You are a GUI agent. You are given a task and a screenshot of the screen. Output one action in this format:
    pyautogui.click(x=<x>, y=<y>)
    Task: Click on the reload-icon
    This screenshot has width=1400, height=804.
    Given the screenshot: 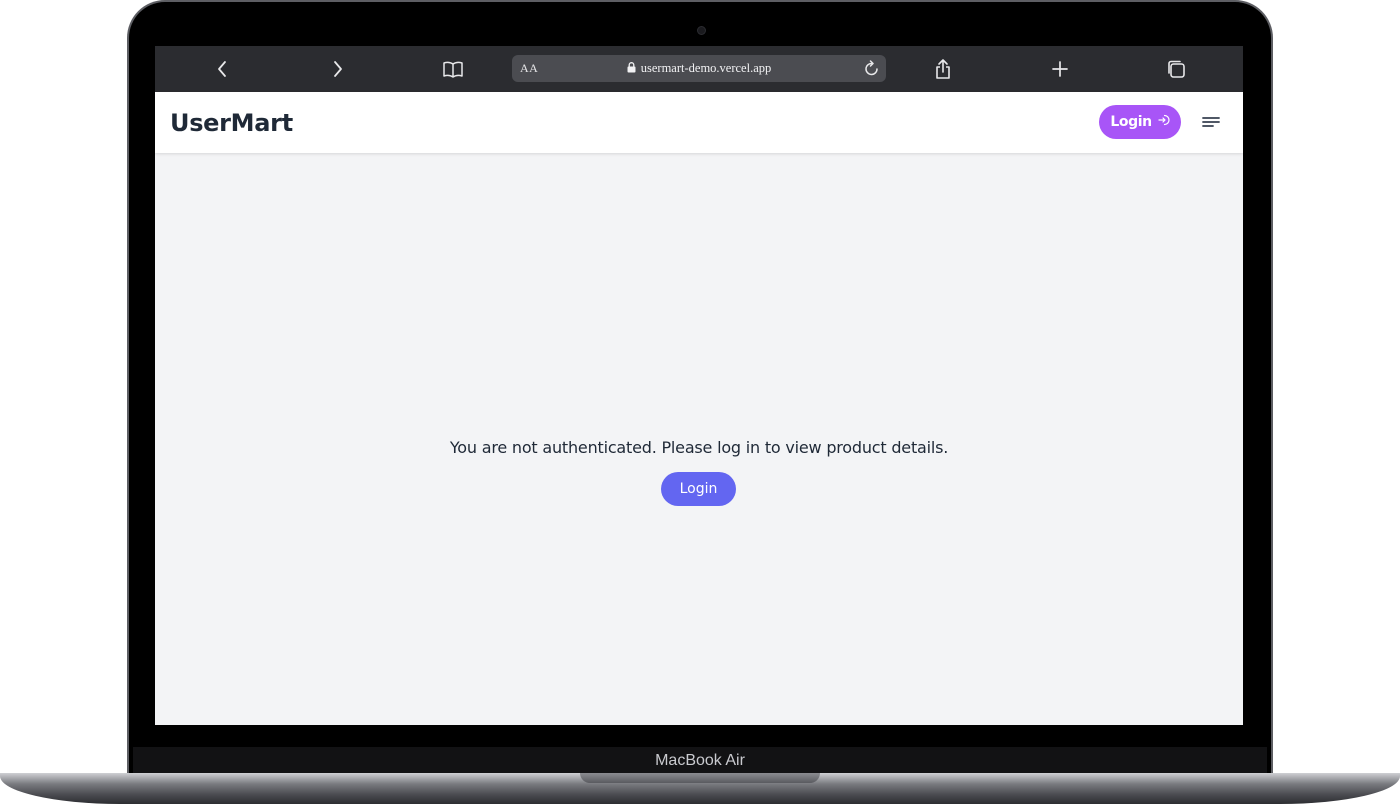 What is the action you would take?
    pyautogui.click(x=872, y=71)
    